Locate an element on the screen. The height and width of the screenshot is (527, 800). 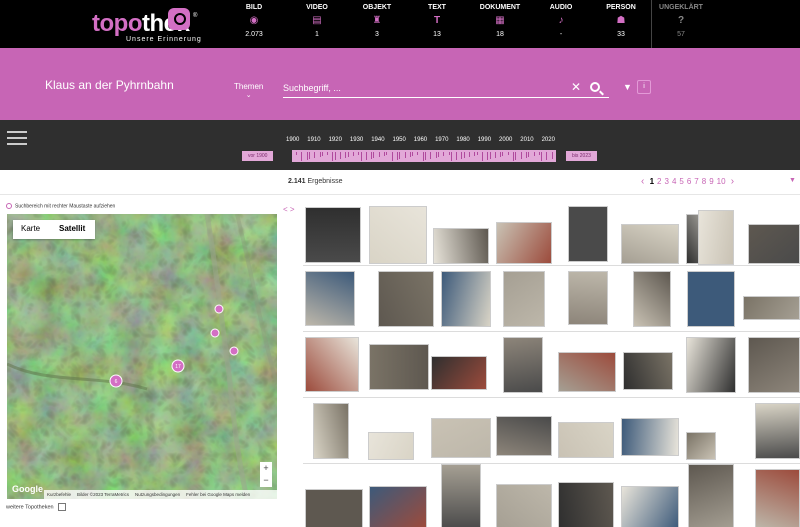
category-dokument: DOKUMENT ▦ 18 is located at coordinates (500, 21).